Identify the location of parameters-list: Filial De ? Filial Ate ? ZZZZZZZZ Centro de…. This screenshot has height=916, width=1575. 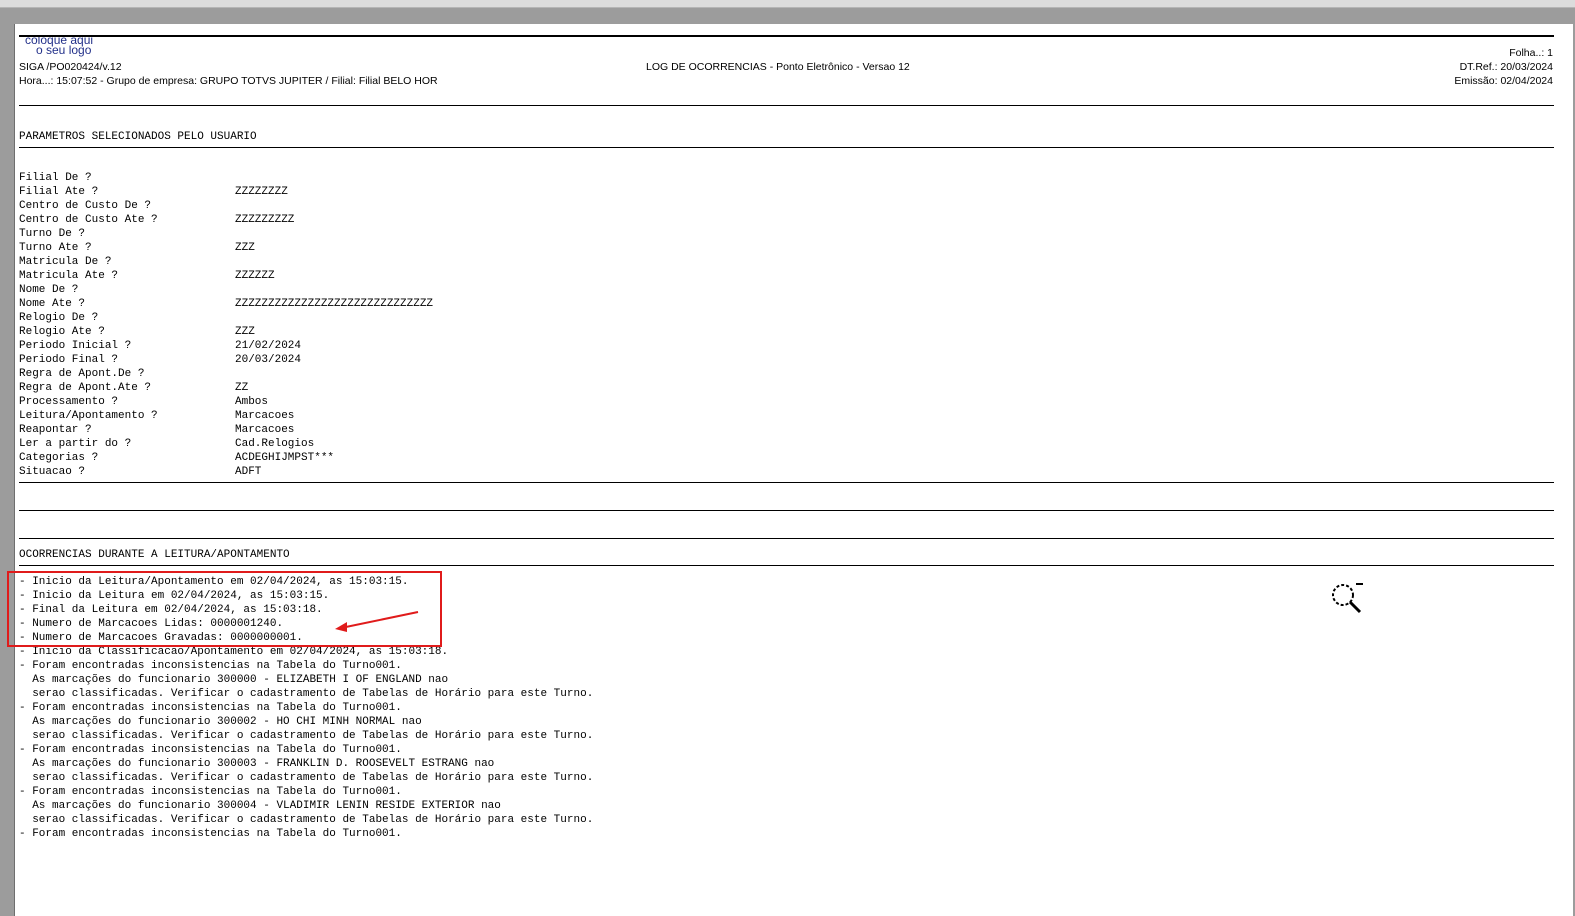
(226, 325).